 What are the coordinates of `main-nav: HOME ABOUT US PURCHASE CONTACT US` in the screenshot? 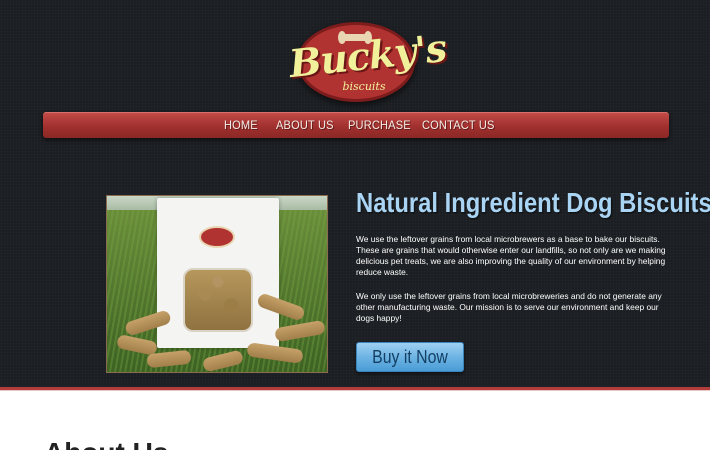 It's located at (356, 125).